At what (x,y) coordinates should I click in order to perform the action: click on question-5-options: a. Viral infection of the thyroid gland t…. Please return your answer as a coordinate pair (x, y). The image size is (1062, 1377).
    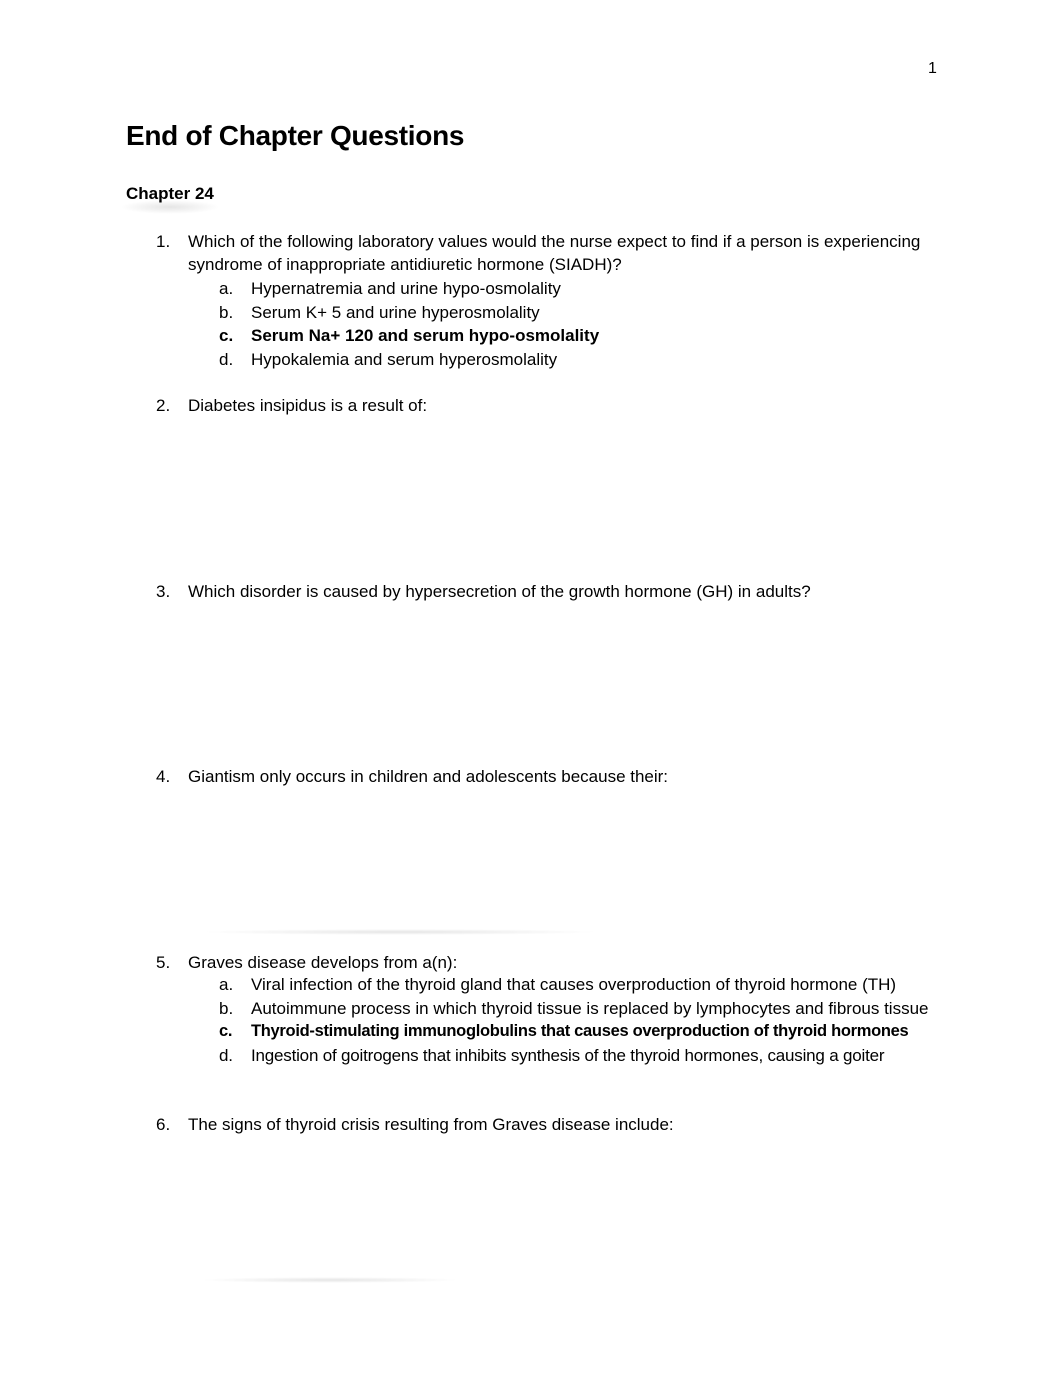
    Looking at the image, I should click on (584, 1020).